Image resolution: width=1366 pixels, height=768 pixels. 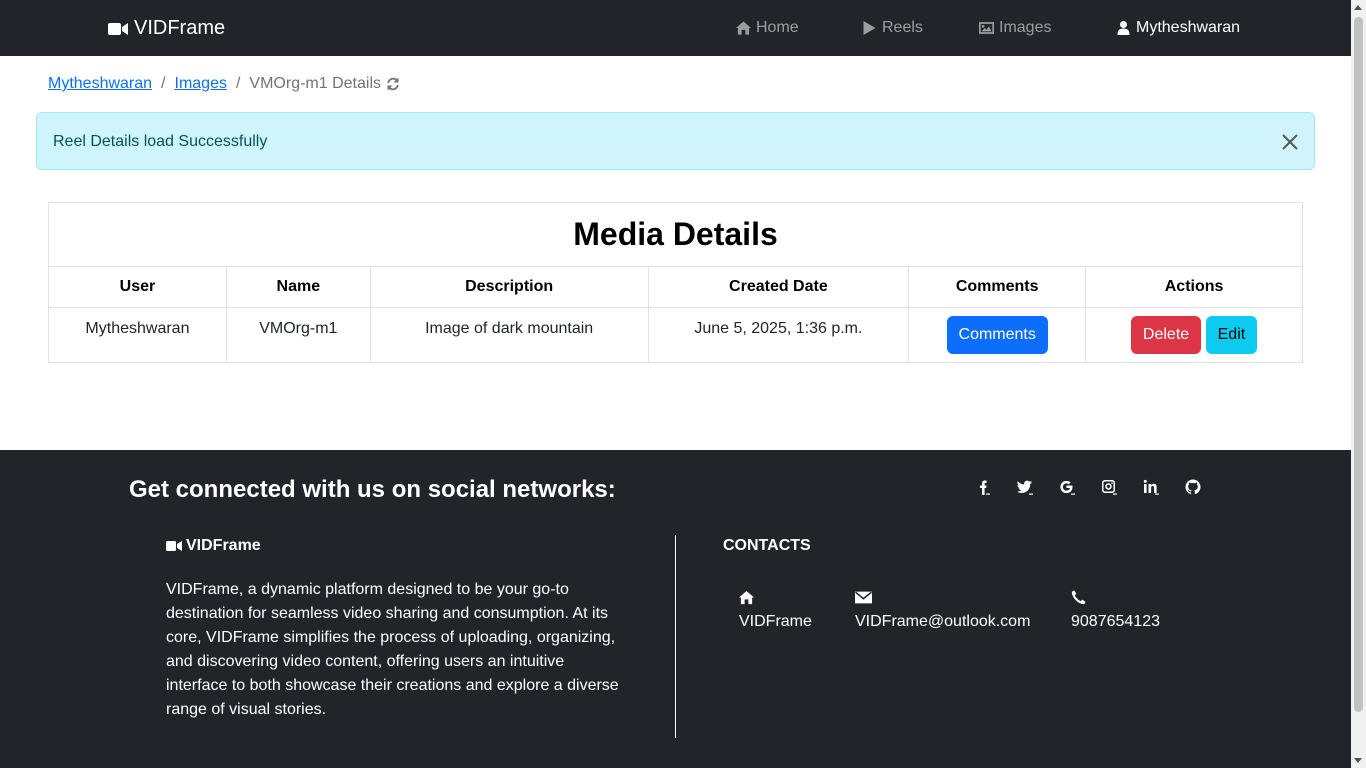 I want to click on google-icon, so click(x=1080, y=487).